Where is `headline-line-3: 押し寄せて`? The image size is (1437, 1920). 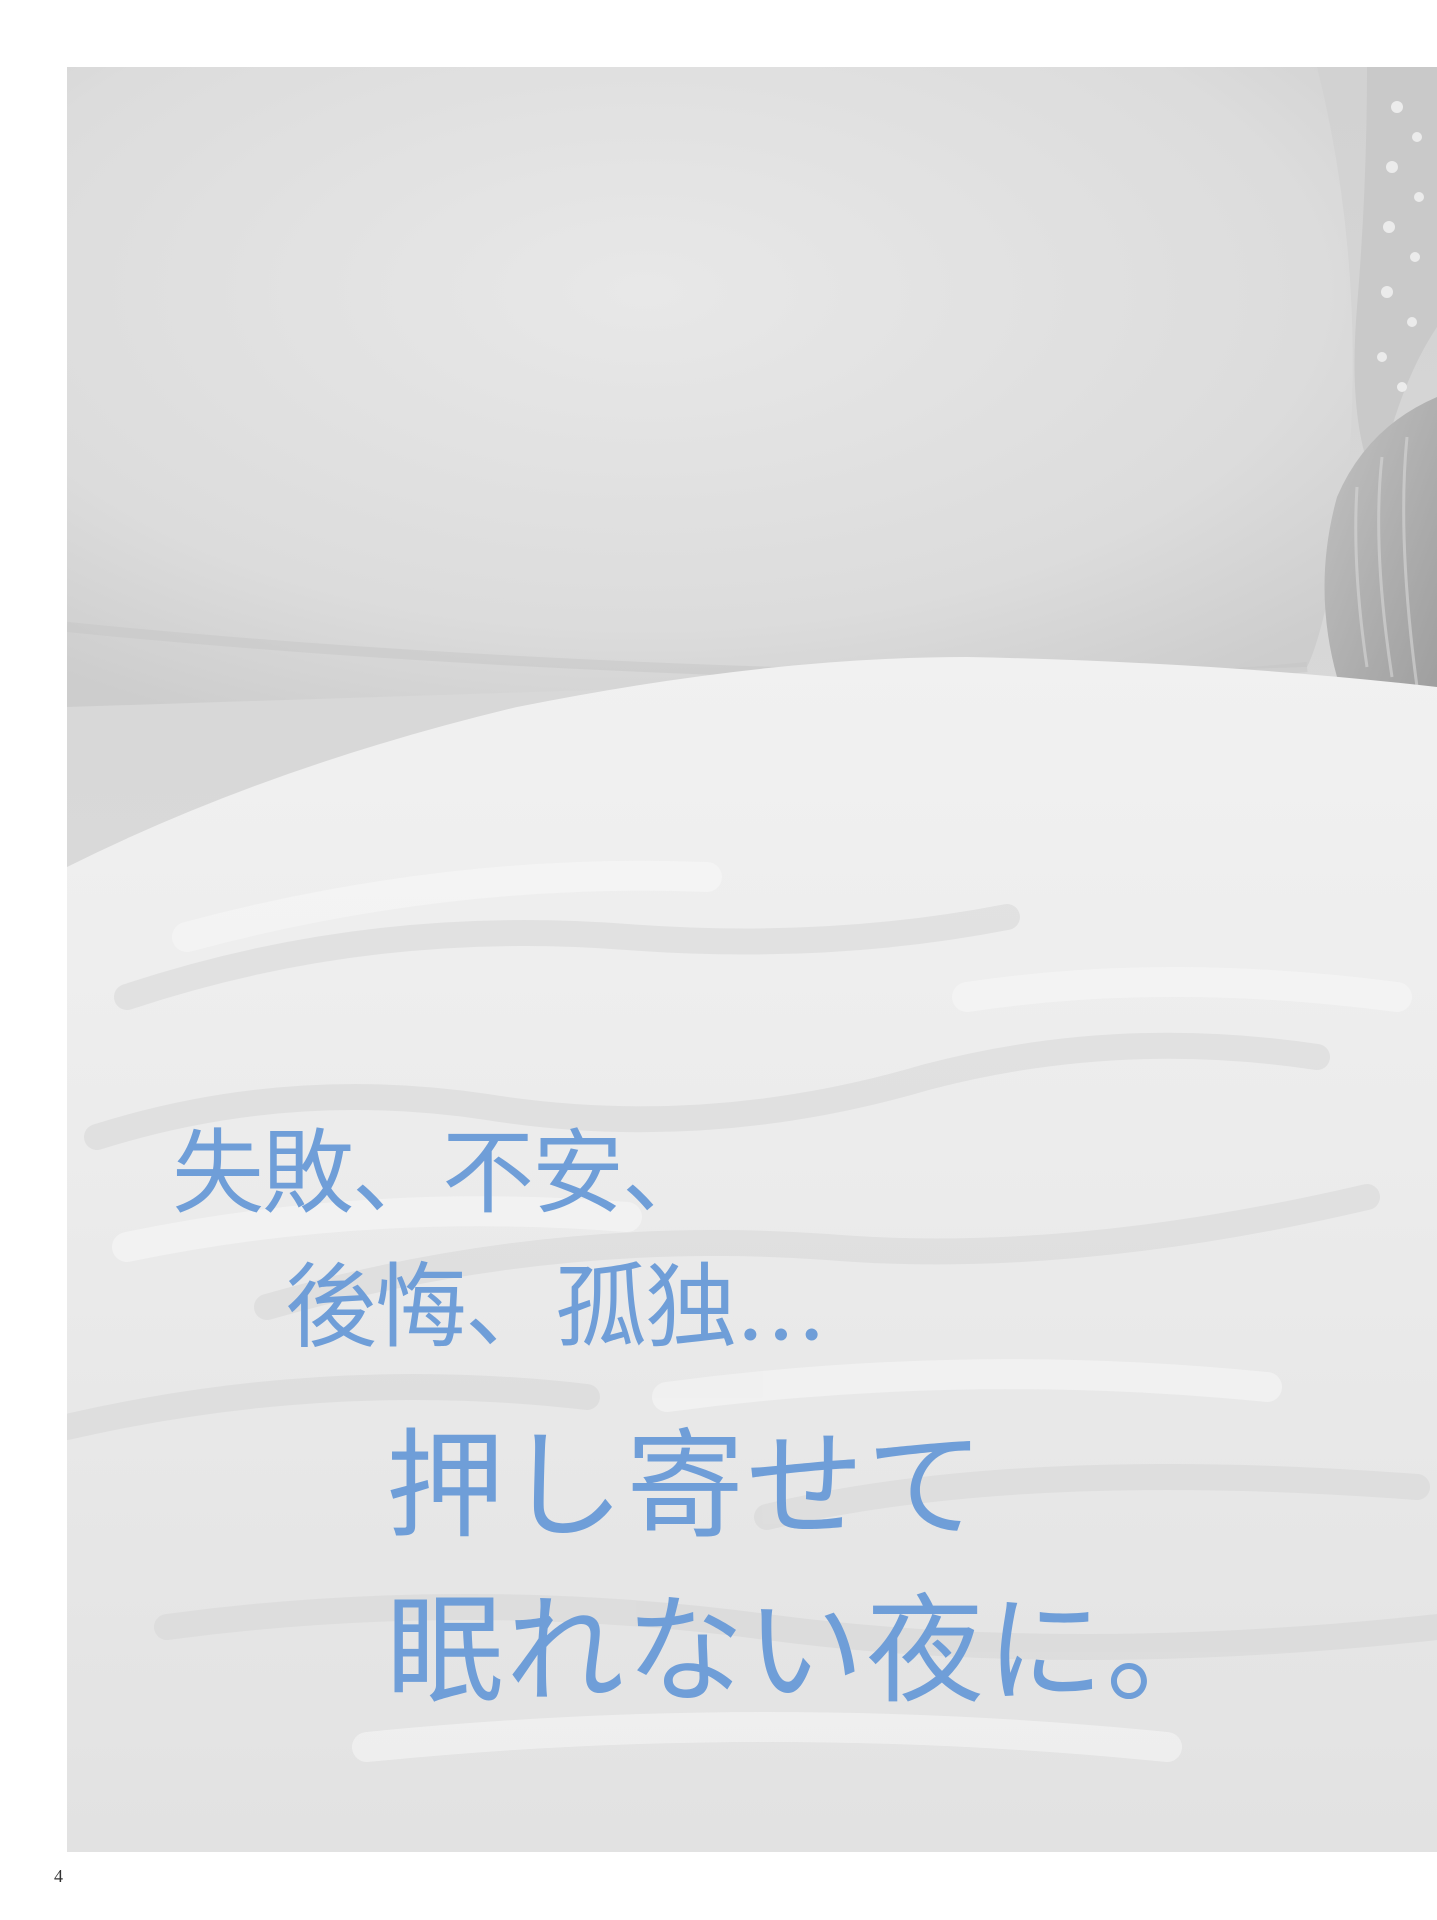 headline-line-3: 押し寄せて is located at coordinates (686, 1486).